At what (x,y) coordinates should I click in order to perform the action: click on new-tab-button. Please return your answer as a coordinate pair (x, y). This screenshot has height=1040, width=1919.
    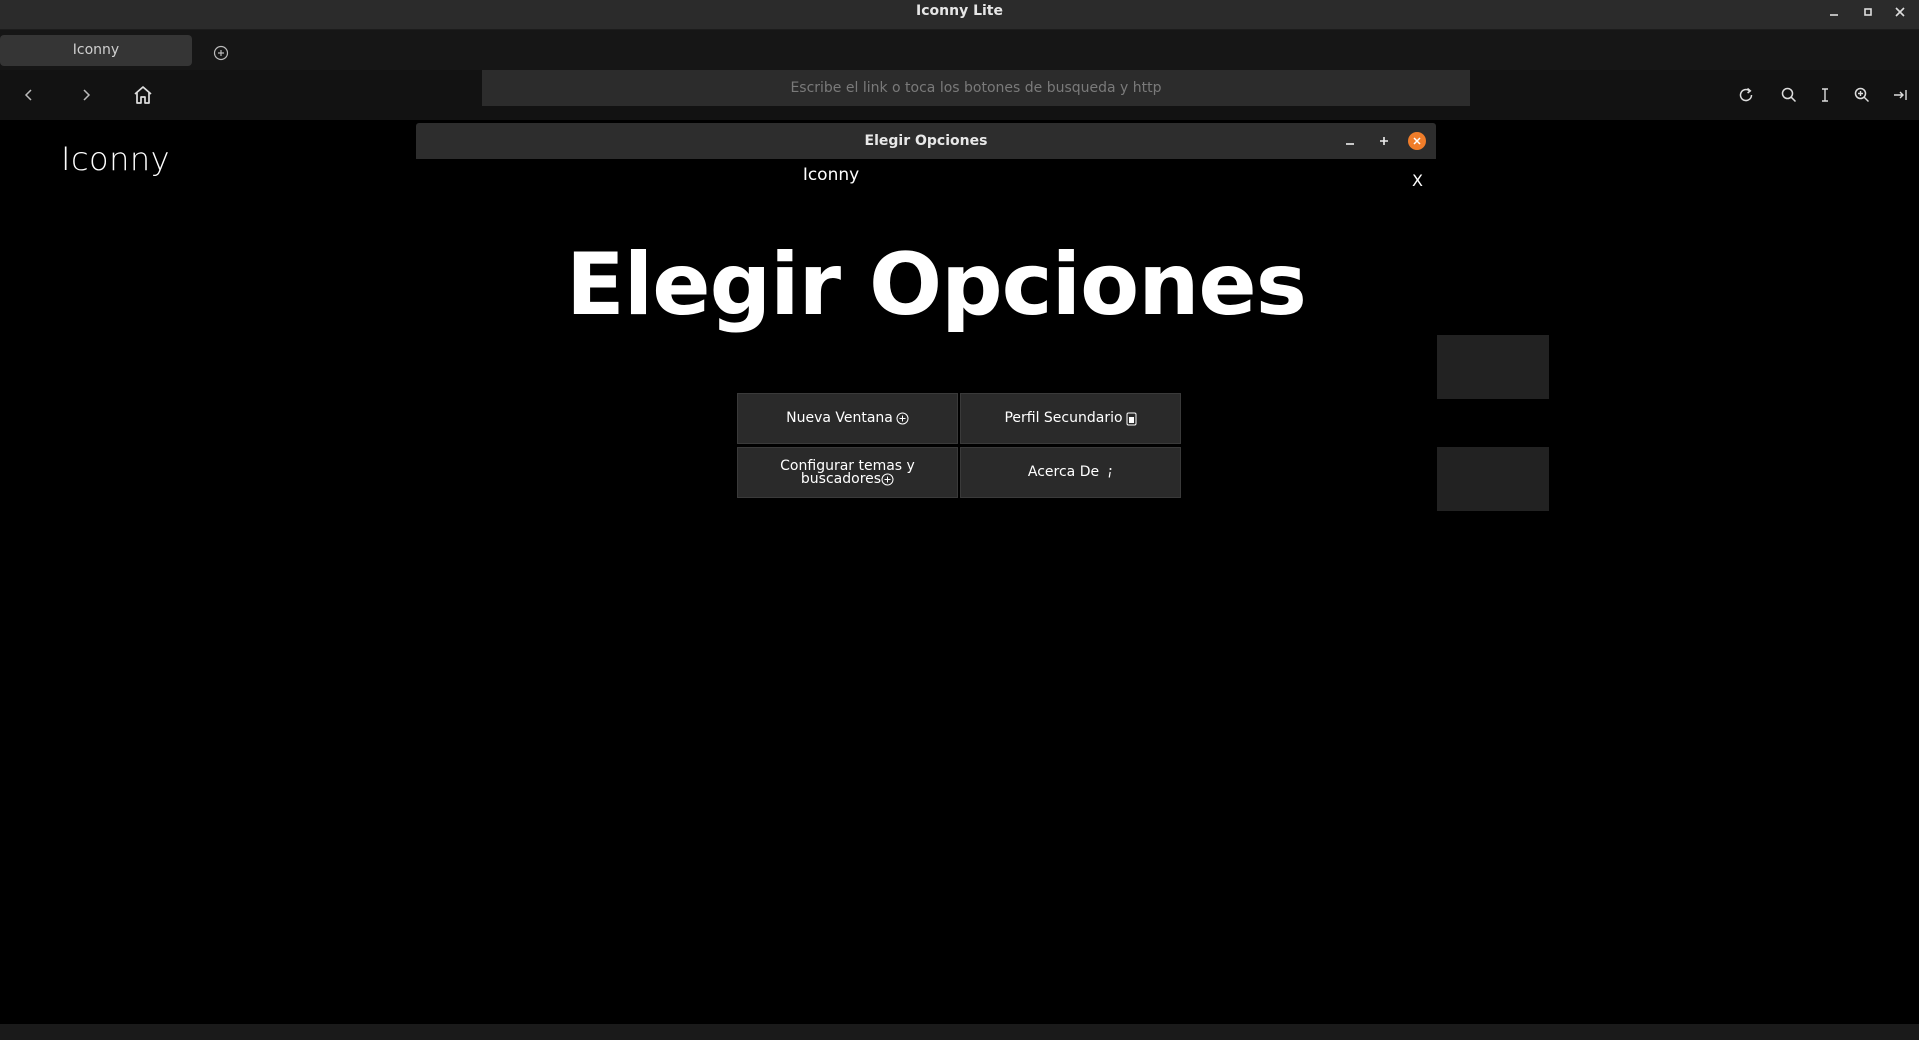
    Looking at the image, I should click on (221, 53).